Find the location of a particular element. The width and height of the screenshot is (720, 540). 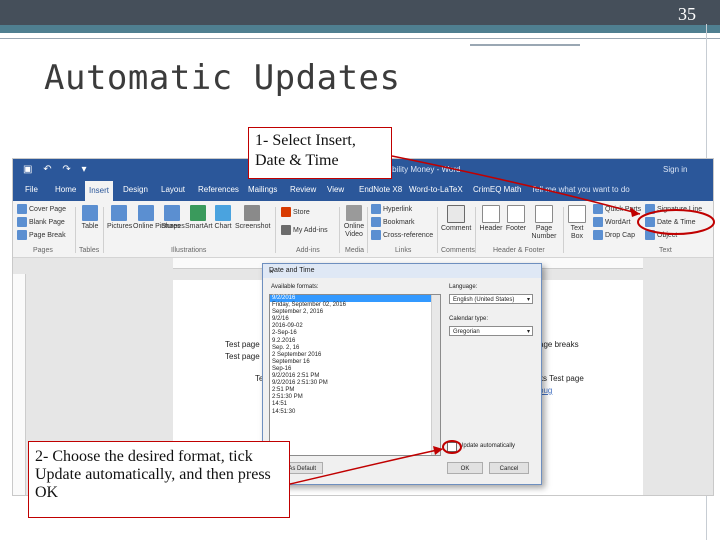

sign-in-link: Sign in is located at coordinates (675, 169).